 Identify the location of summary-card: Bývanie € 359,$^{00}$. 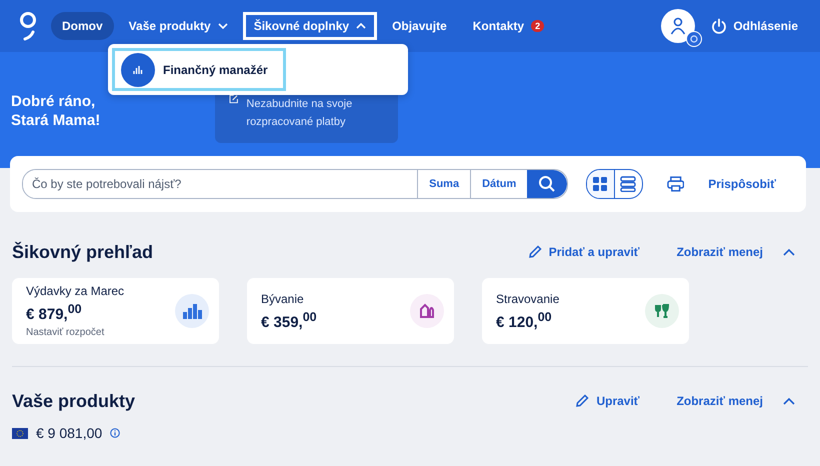
(350, 311).